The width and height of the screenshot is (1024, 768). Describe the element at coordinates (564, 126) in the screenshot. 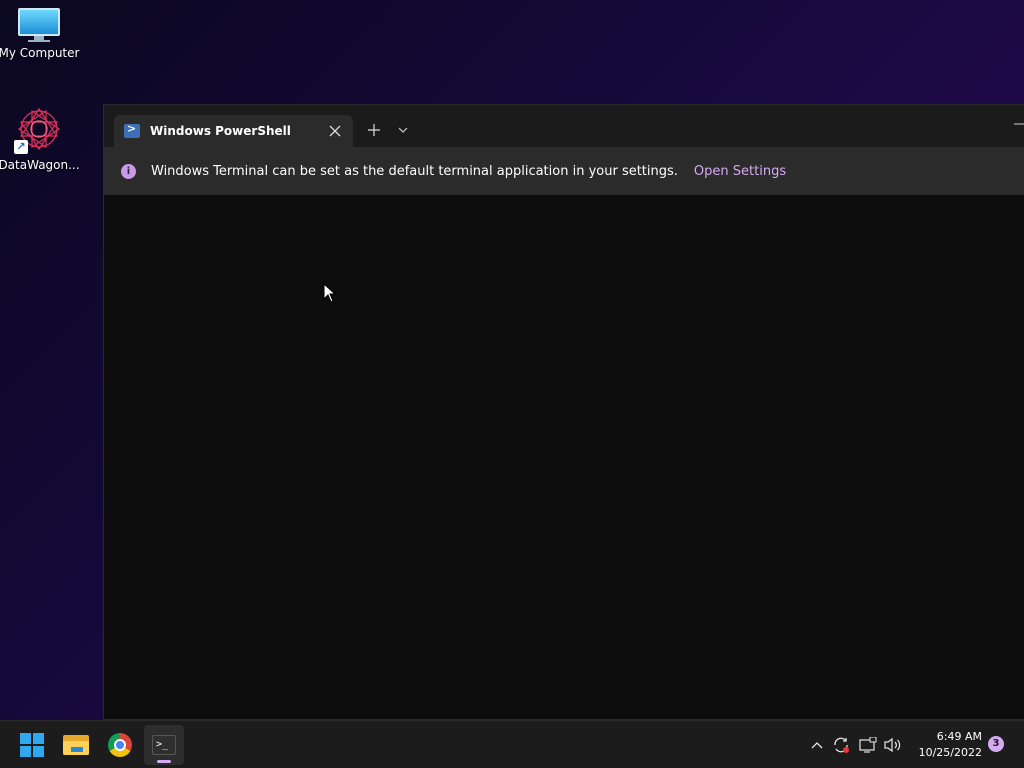

I see `title-bar: Windows PowerShell` at that location.